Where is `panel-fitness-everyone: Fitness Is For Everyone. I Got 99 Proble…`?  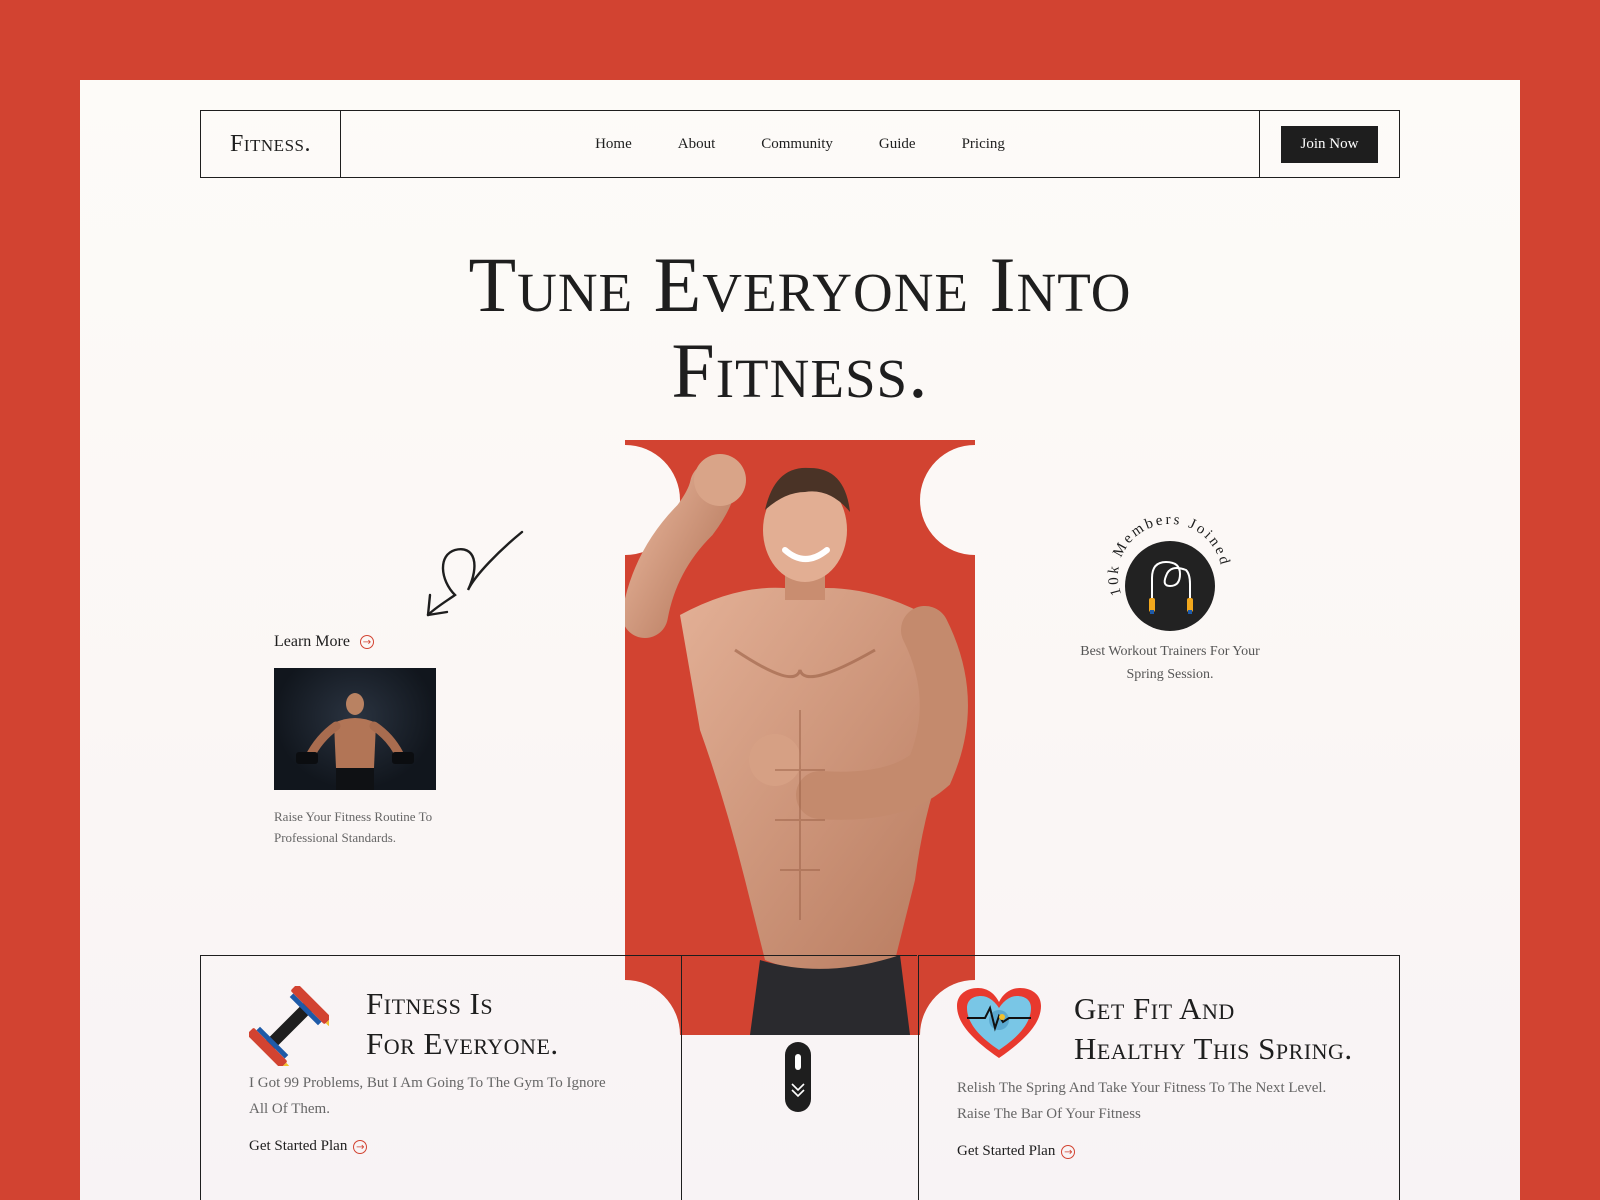 panel-fitness-everyone: Fitness Is For Everyone. I Got 99 Proble… is located at coordinates (441, 1077).